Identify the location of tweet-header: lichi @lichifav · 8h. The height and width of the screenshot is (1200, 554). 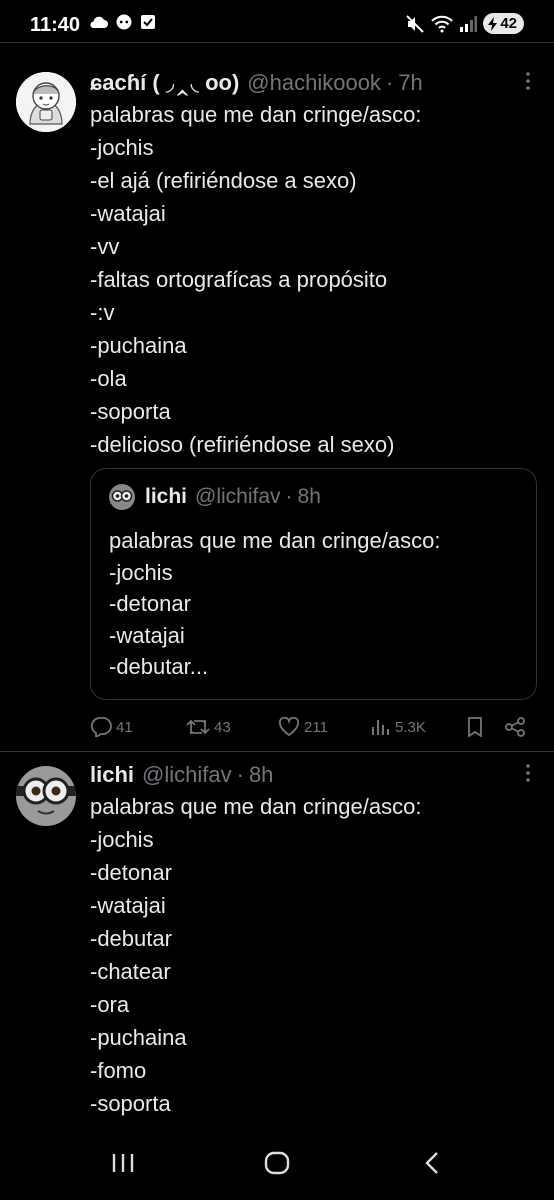
(314, 775).